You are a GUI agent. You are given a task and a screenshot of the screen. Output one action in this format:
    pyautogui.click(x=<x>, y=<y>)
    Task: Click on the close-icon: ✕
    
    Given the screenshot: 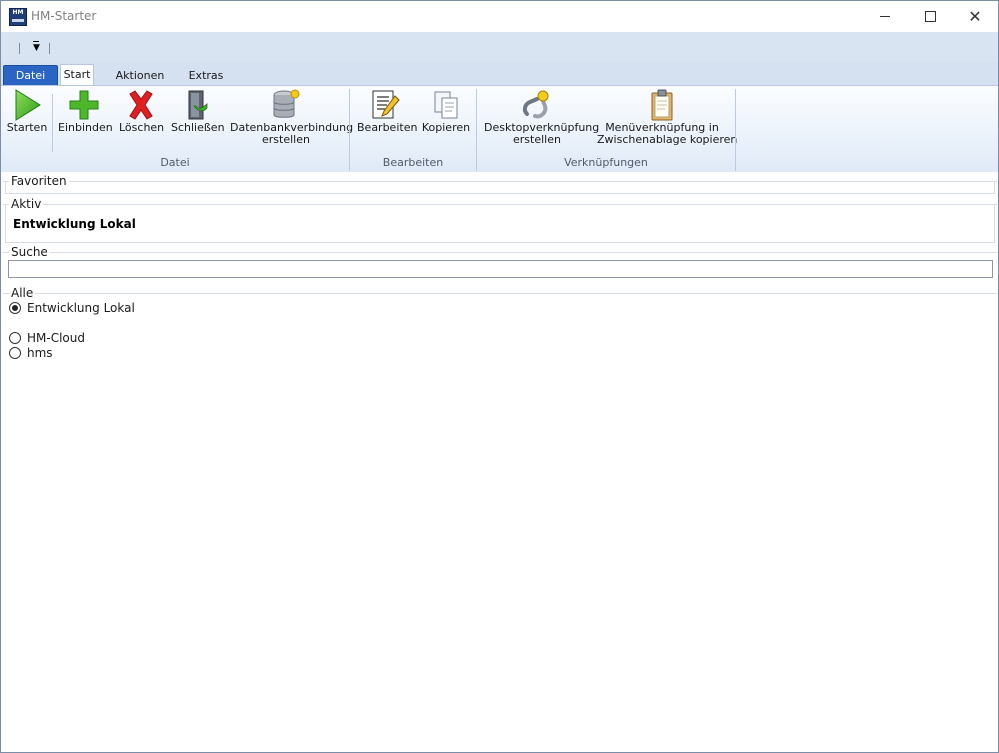 What is the action you would take?
    pyautogui.click(x=975, y=16)
    